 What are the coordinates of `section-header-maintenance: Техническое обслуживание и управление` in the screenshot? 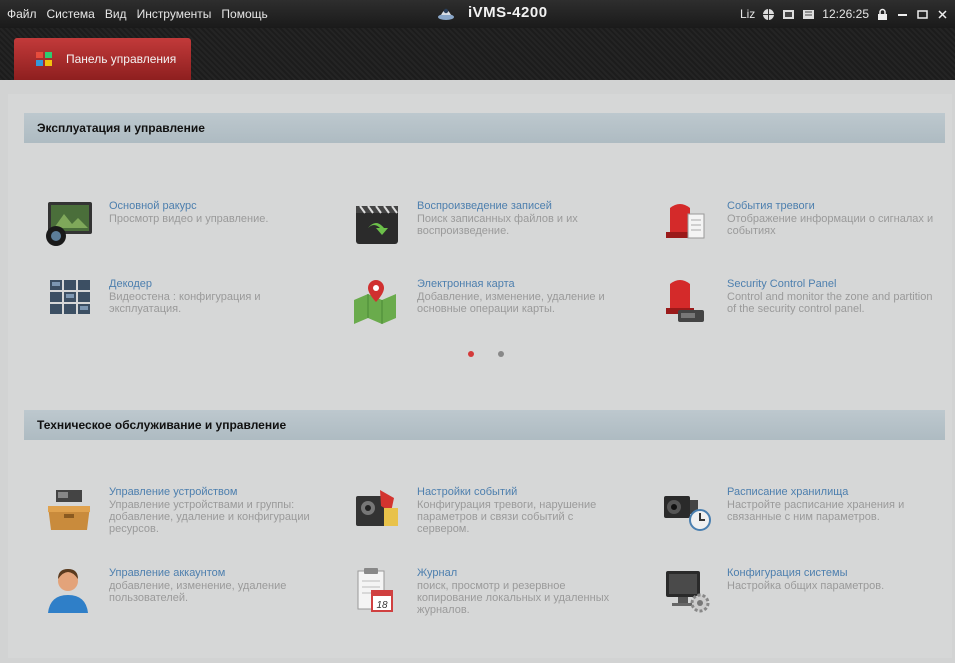 It's located at (484, 425).